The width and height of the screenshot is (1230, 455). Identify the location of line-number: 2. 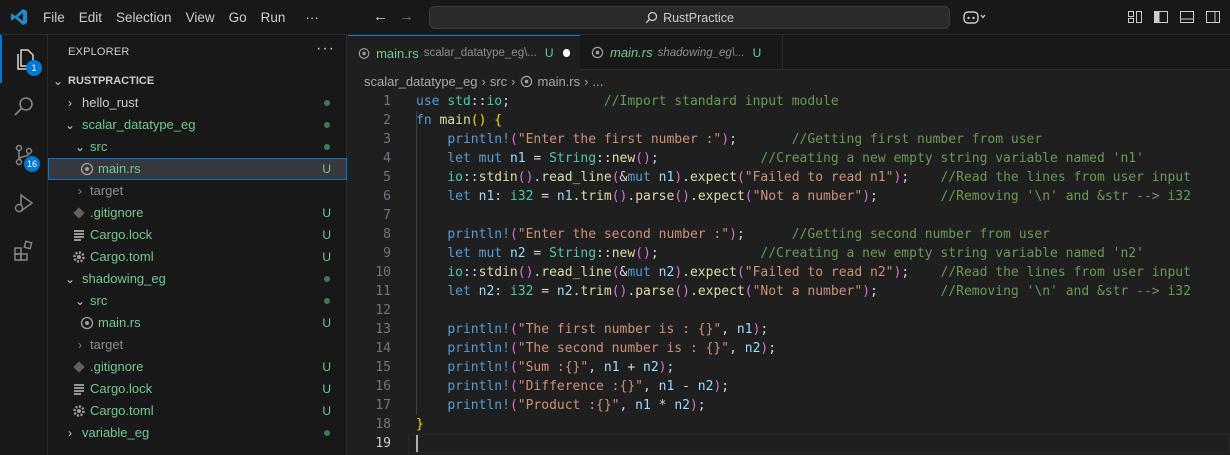
(369, 120).